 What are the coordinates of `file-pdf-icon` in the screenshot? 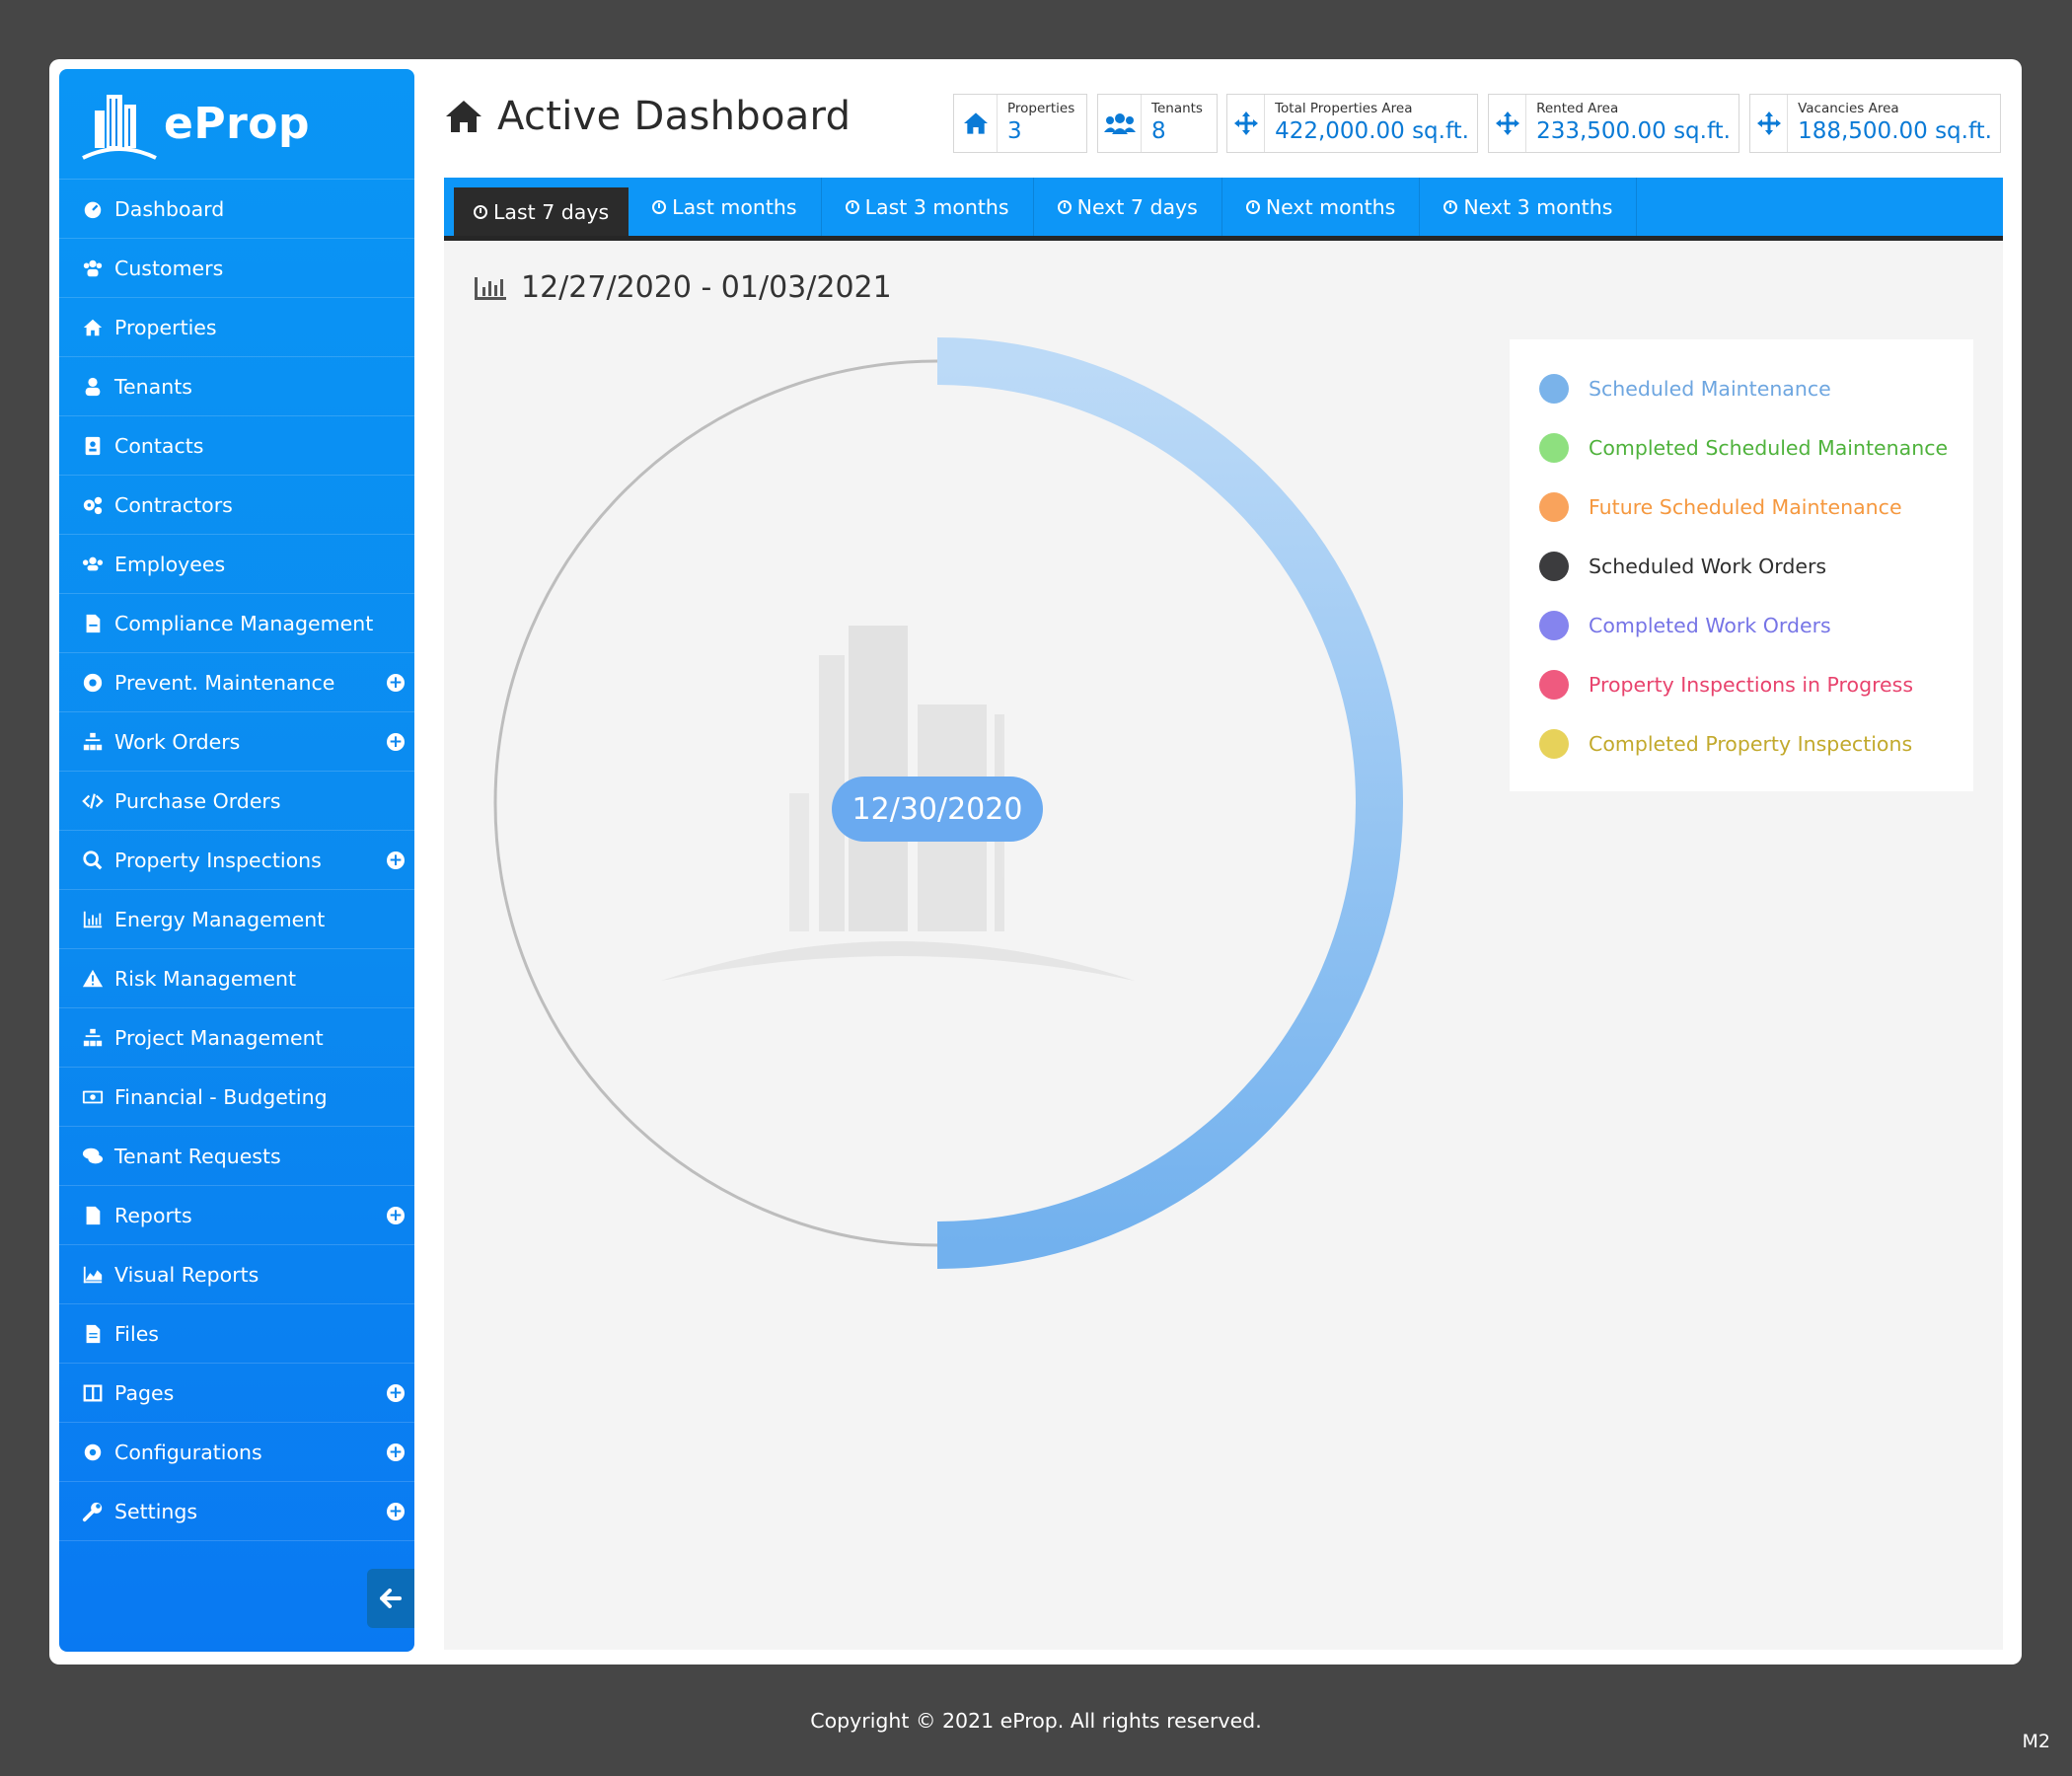 It's located at (93, 624).